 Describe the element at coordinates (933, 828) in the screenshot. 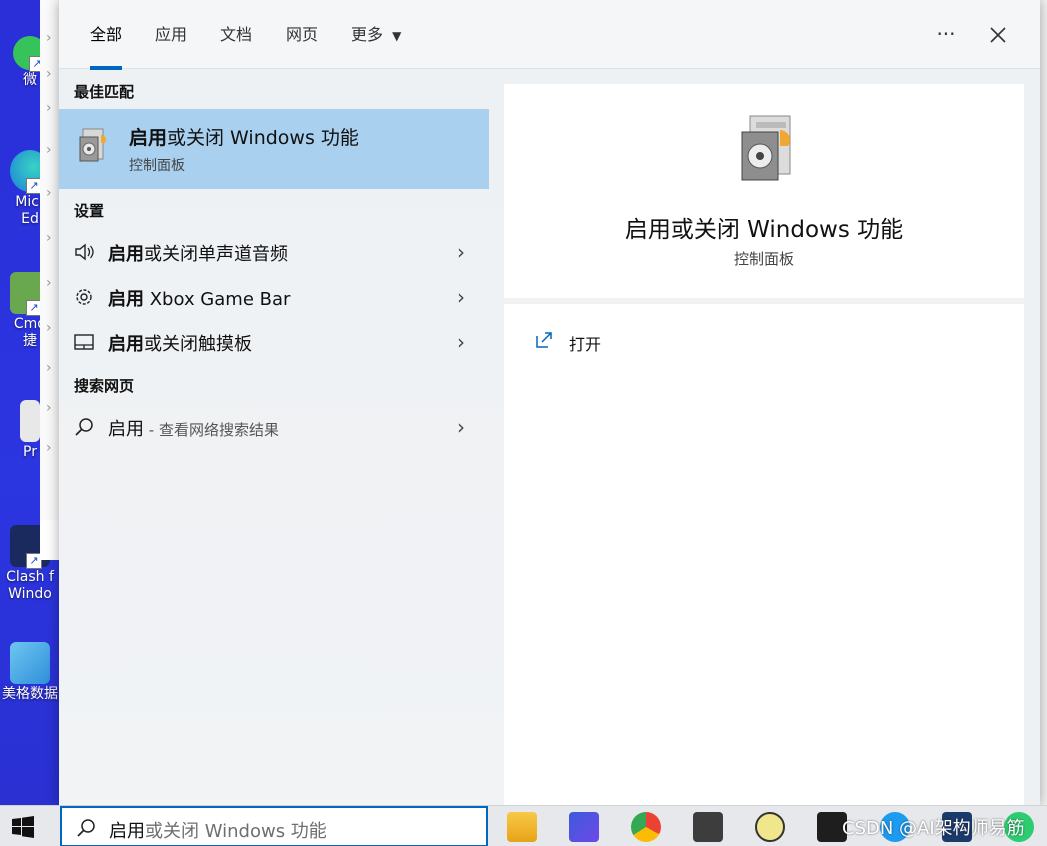

I see `watermark: CSDN @AI架构师易筋` at that location.